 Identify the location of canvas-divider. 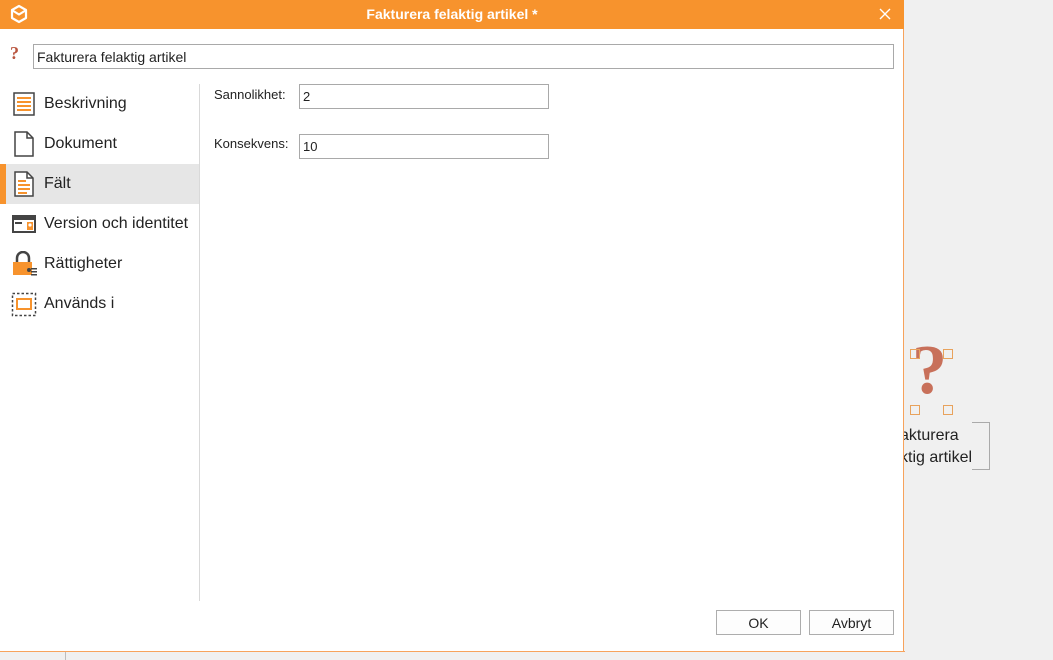
(65, 656).